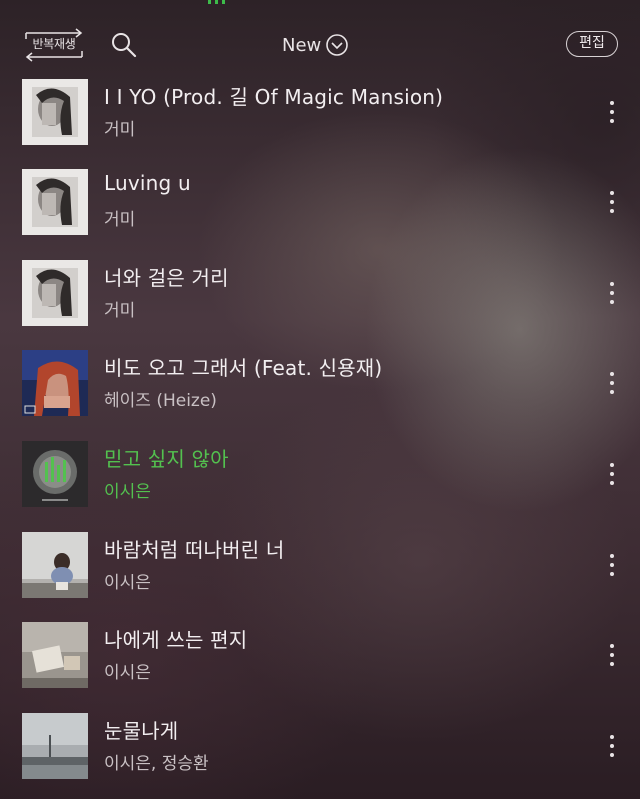 The width and height of the screenshot is (640, 799). What do you see at coordinates (124, 45) in the screenshot?
I see `search-icon` at bounding box center [124, 45].